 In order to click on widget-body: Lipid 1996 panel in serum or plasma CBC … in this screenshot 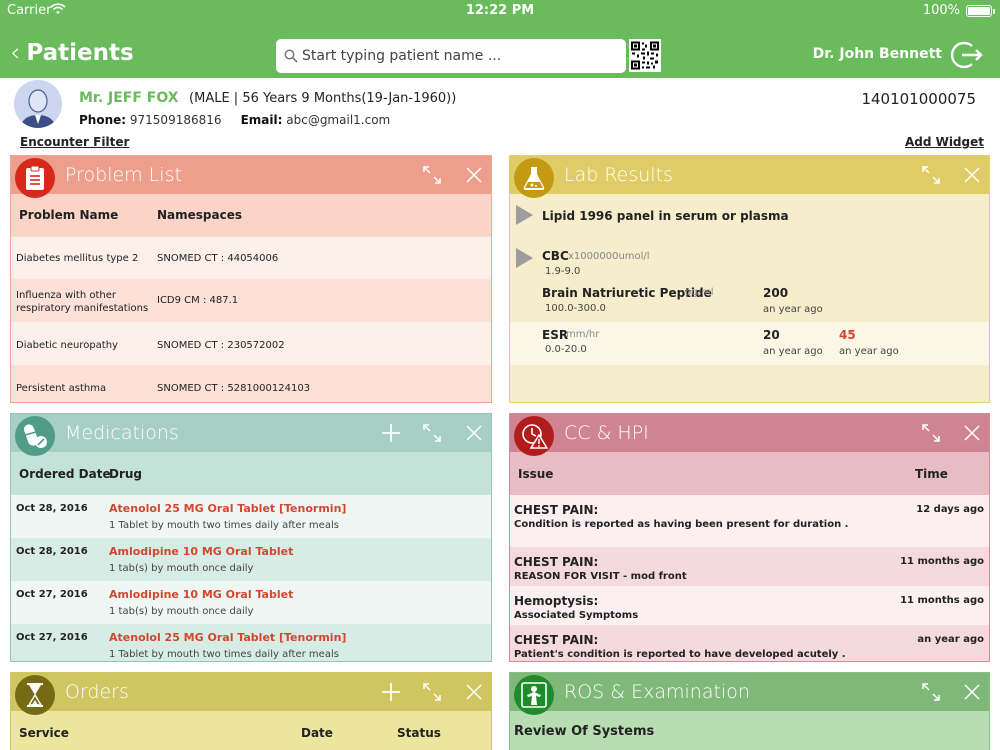, I will do `click(749, 298)`.